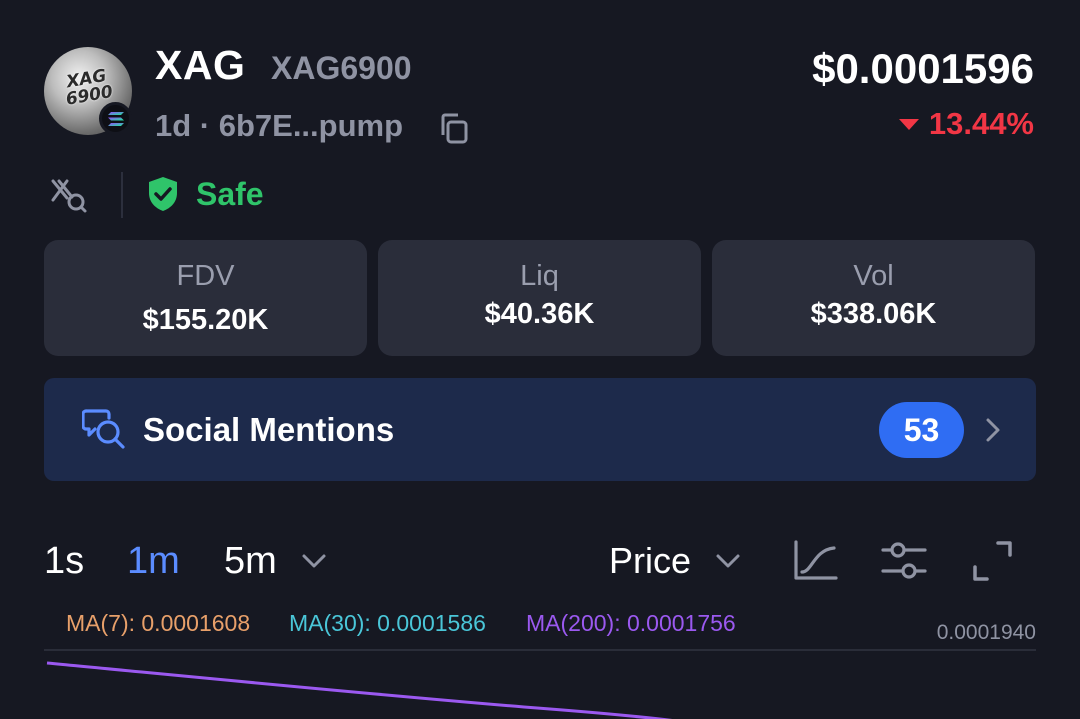 The width and height of the screenshot is (1080, 719). I want to click on stat-value: $155.20K, so click(205, 320).